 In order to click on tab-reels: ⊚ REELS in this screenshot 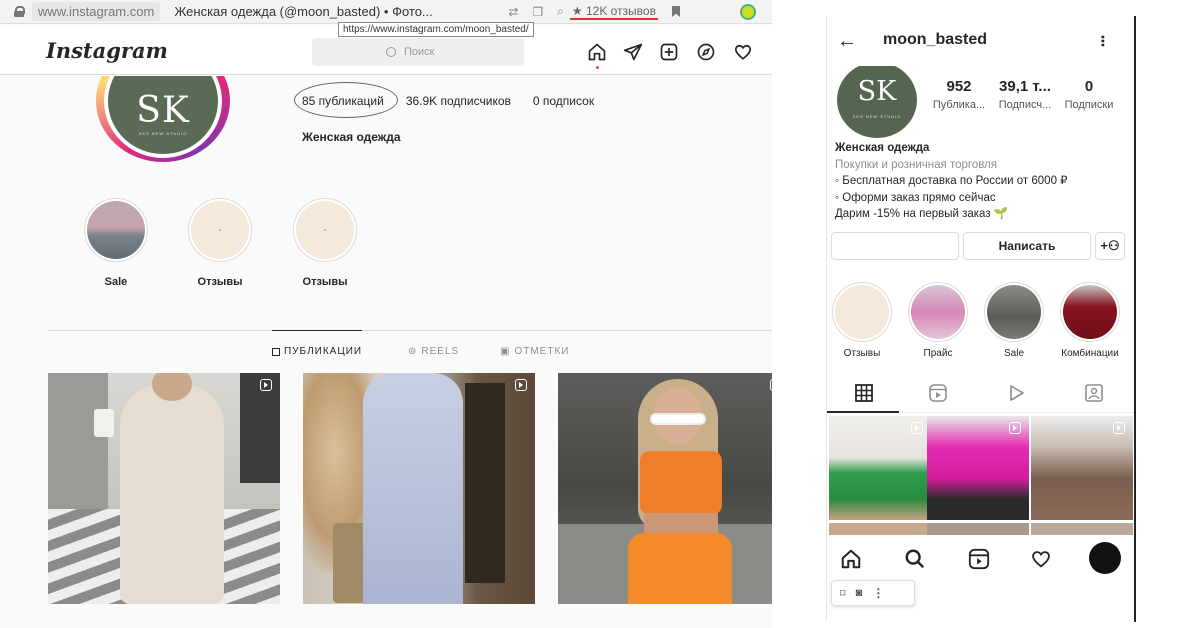, I will do `click(433, 351)`.